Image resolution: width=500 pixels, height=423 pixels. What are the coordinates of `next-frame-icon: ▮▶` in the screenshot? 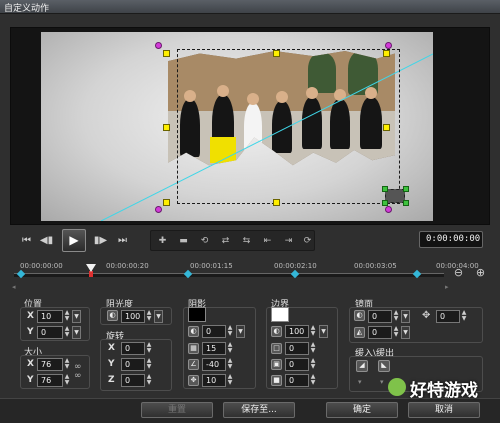 It's located at (100, 240).